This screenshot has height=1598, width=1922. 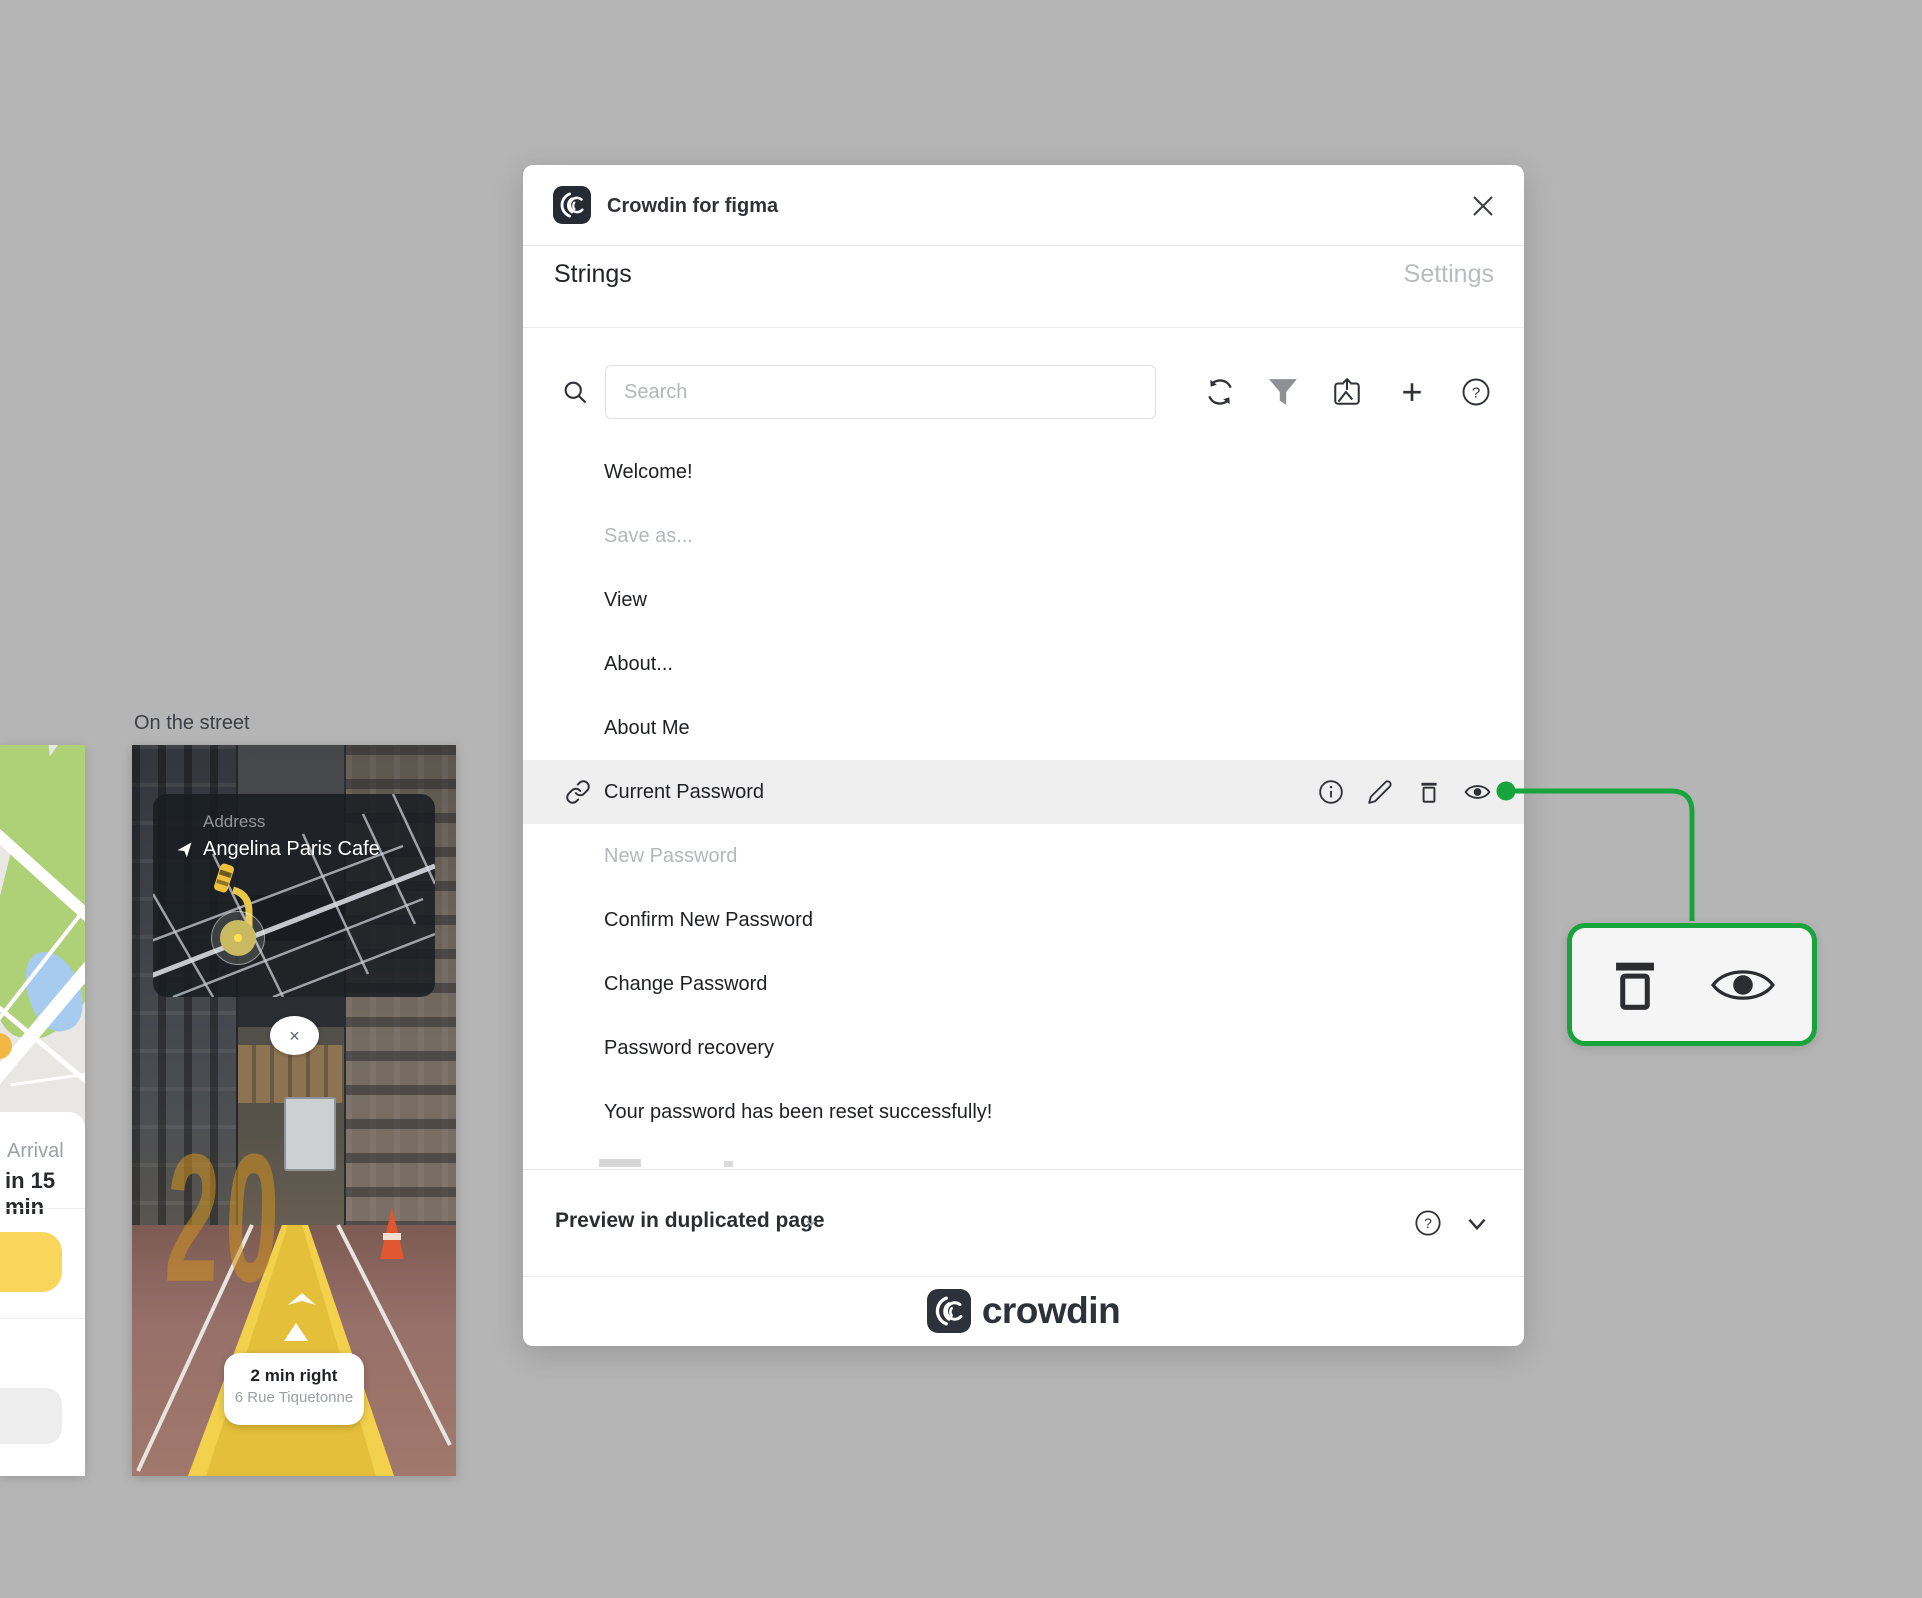 What do you see at coordinates (686, 983) in the screenshot?
I see `string-label: Change Password` at bounding box center [686, 983].